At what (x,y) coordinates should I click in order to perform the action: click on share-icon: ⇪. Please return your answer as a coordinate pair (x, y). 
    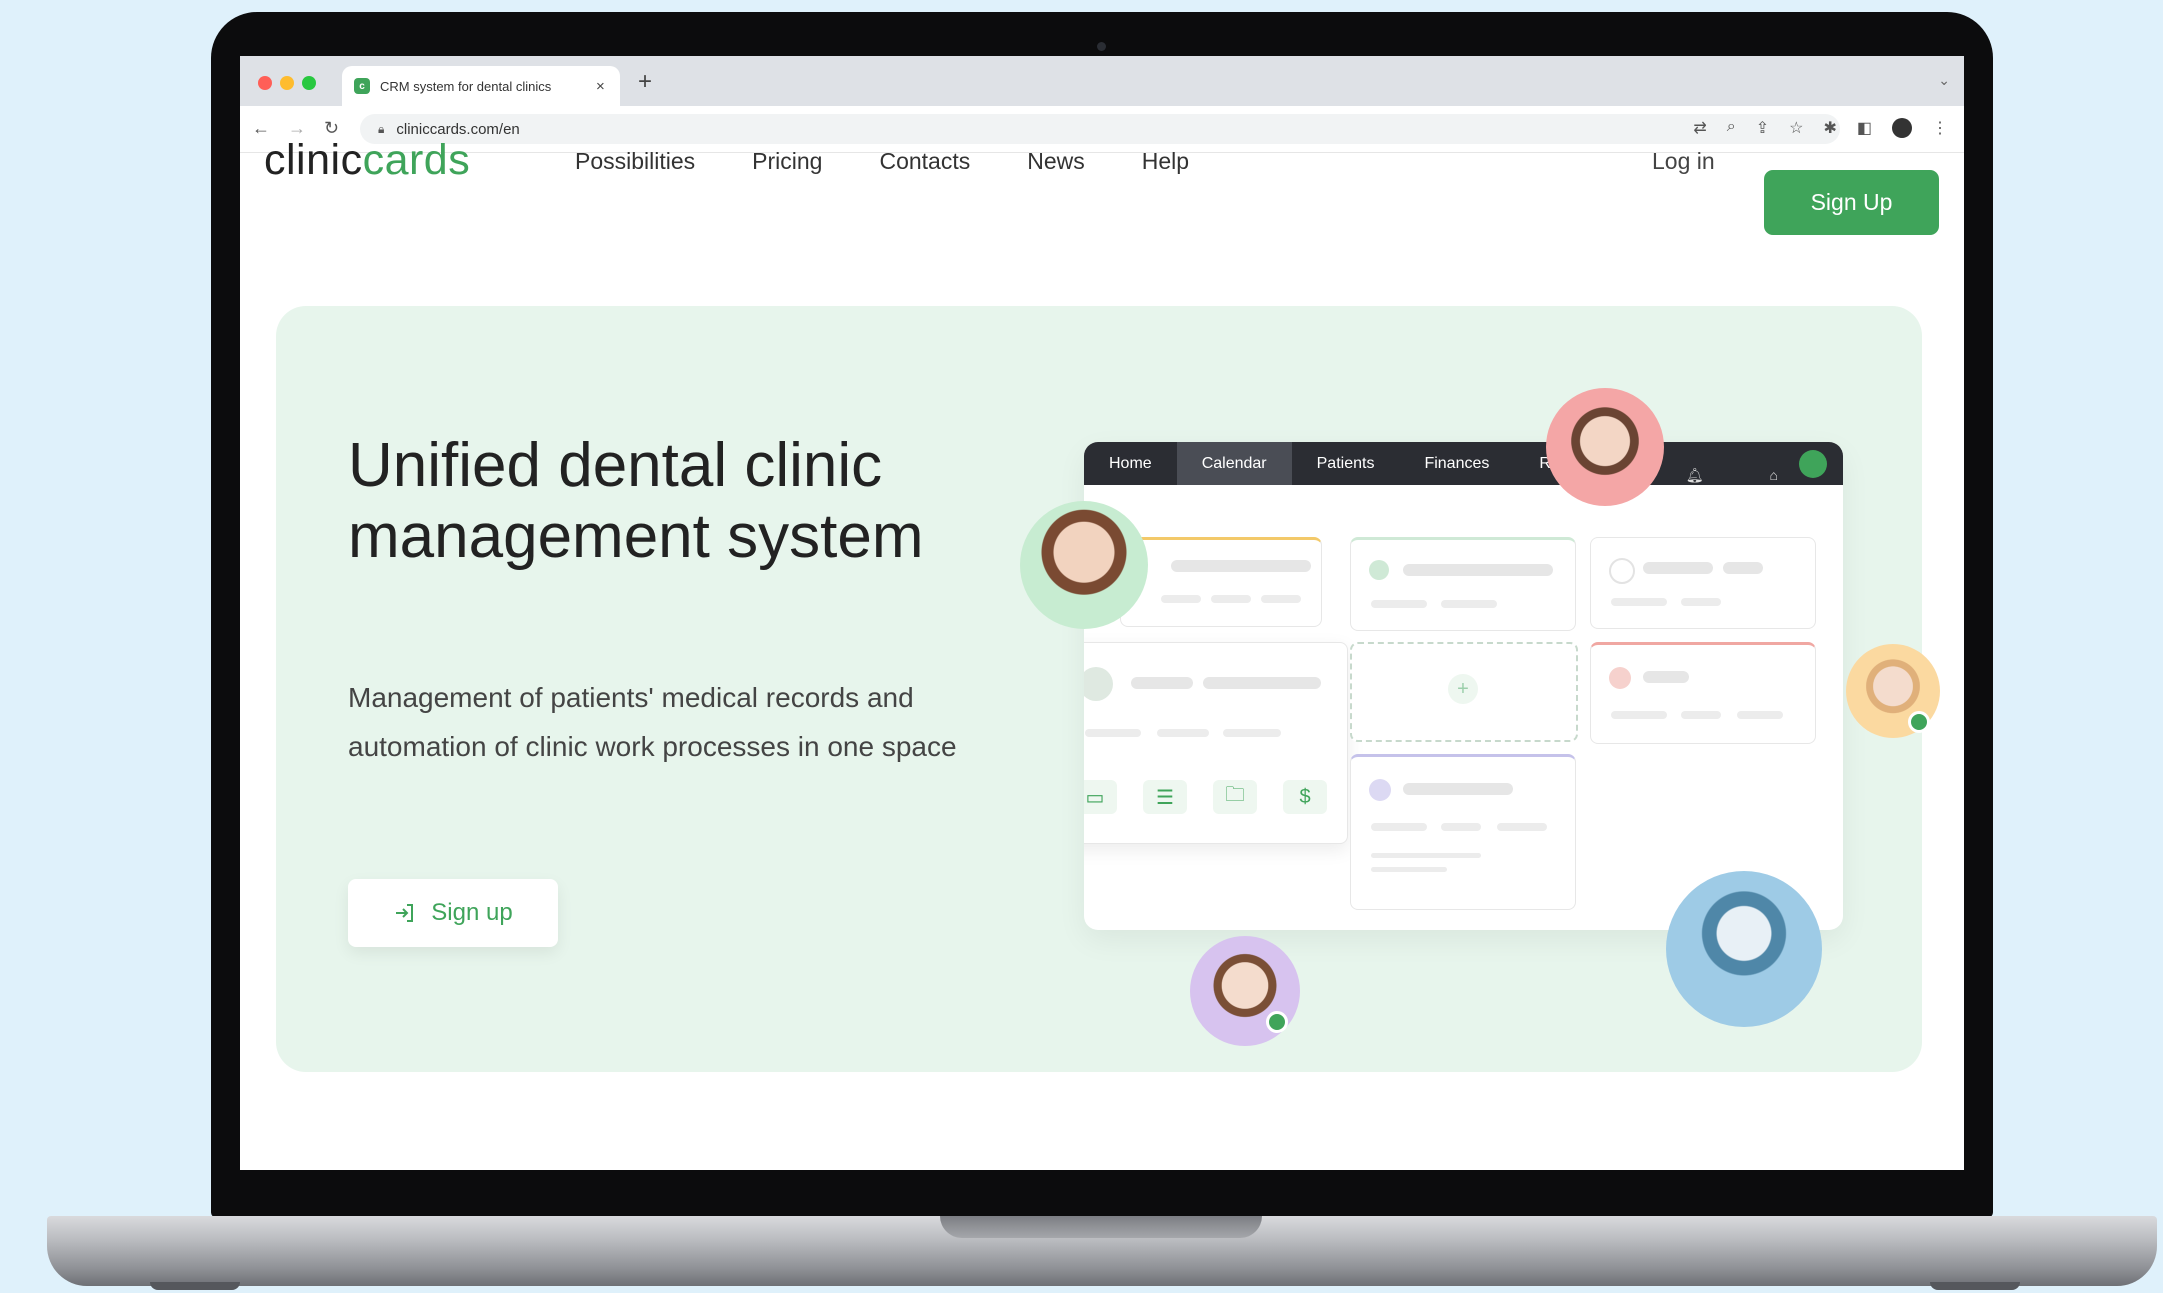
    Looking at the image, I should click on (1762, 128).